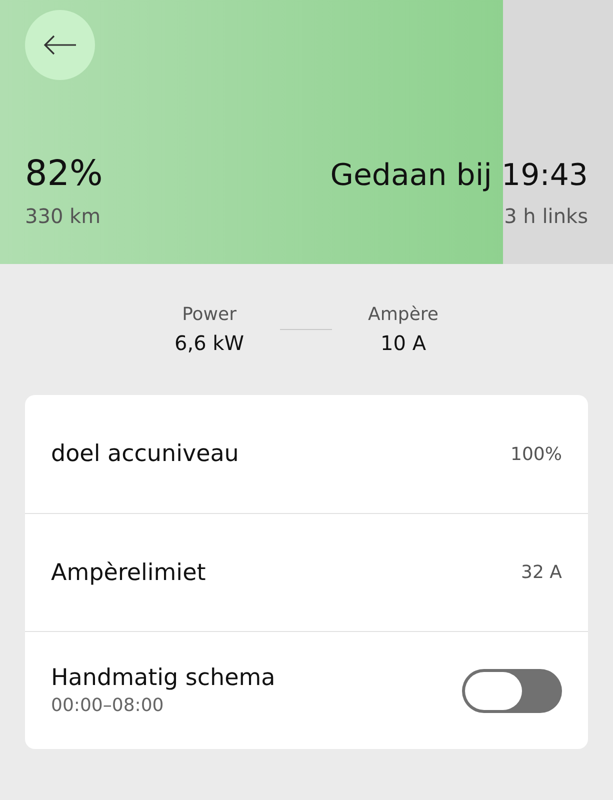 The image size is (613, 800). I want to click on schedule-toggle, so click(512, 690).